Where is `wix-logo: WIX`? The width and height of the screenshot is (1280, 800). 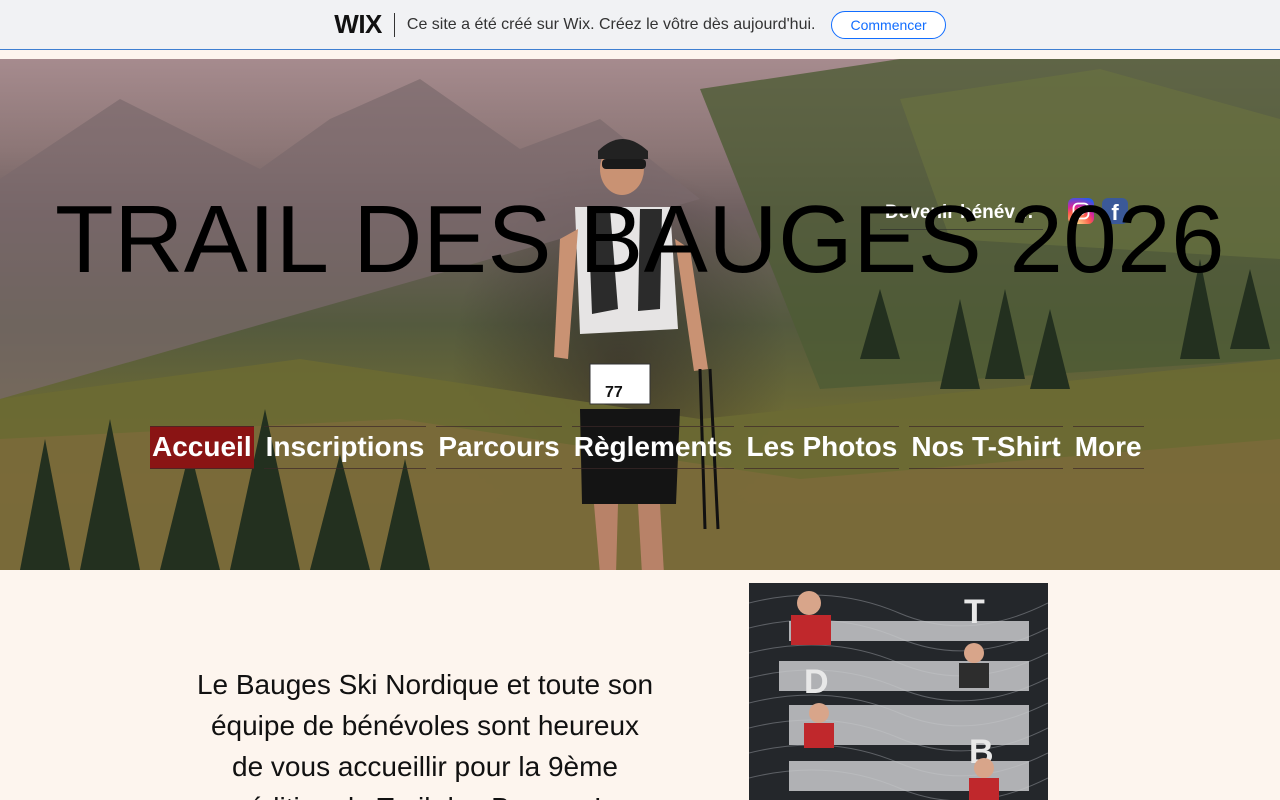
wix-logo: WIX is located at coordinates (358, 24).